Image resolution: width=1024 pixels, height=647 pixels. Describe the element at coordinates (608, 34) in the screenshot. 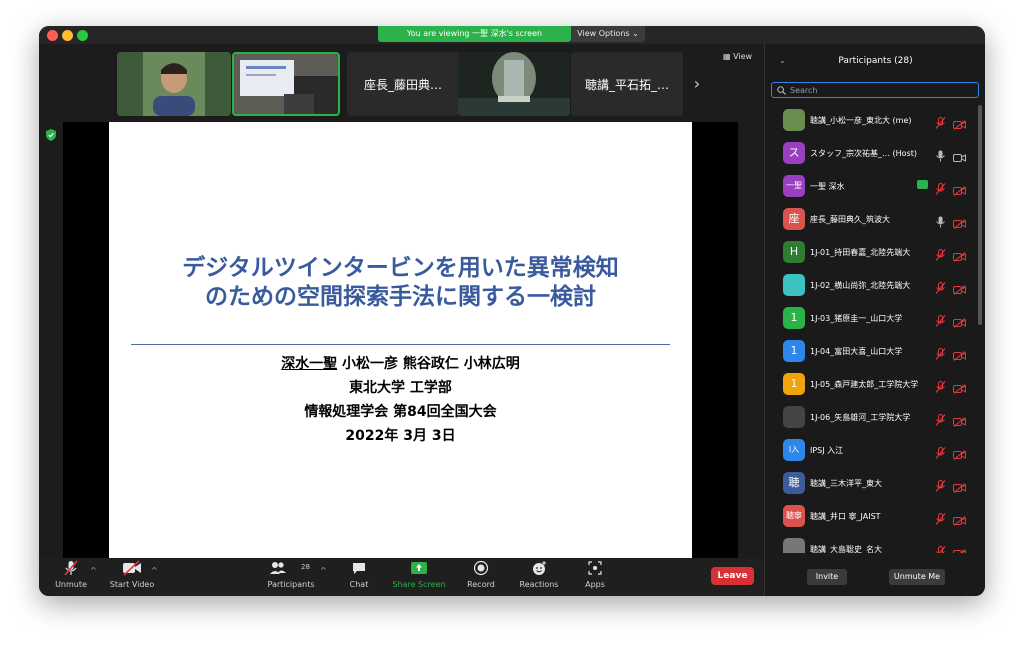

I see `view-options-button: View Options ⌄` at that location.